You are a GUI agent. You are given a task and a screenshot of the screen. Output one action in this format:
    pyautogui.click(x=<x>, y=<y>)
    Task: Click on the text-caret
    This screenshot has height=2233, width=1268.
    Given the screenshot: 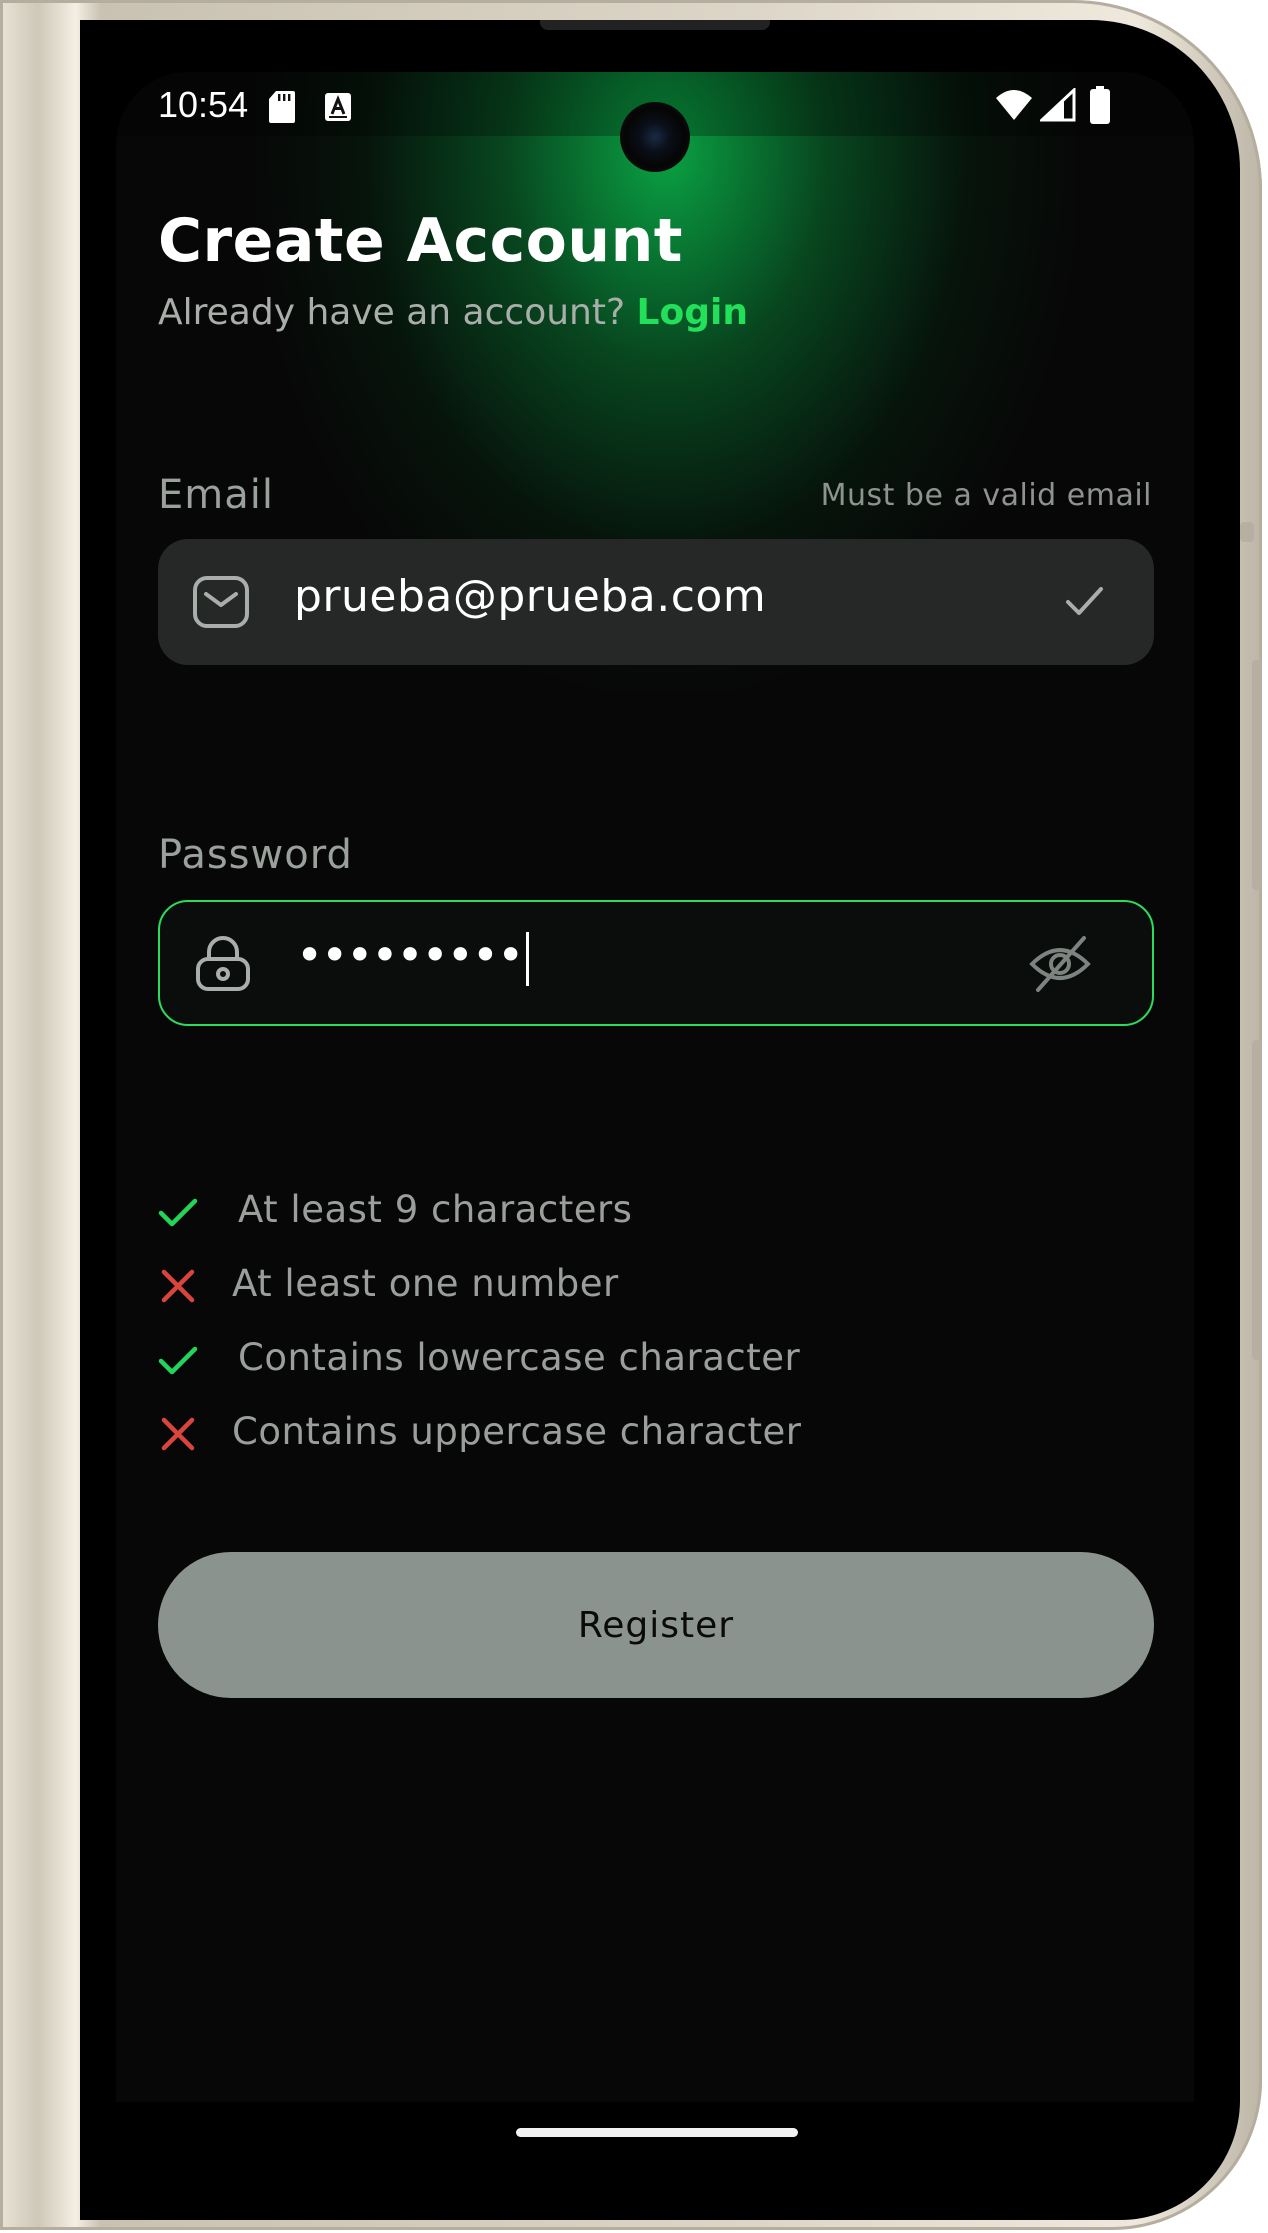 What is the action you would take?
    pyautogui.click(x=528, y=958)
    